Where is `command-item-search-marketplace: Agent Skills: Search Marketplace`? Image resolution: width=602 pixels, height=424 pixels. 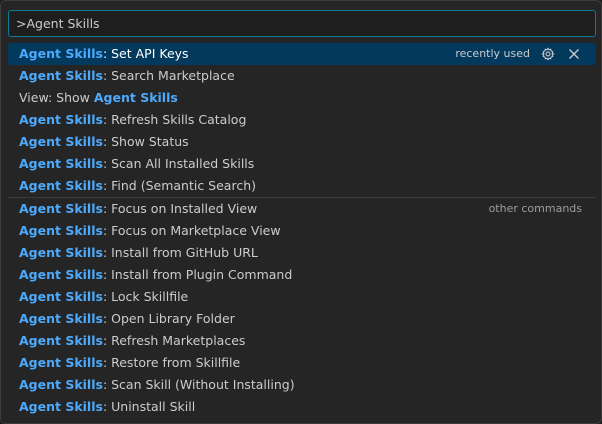 command-item-search-marketplace: Agent Skills: Search Marketplace is located at coordinates (302, 76).